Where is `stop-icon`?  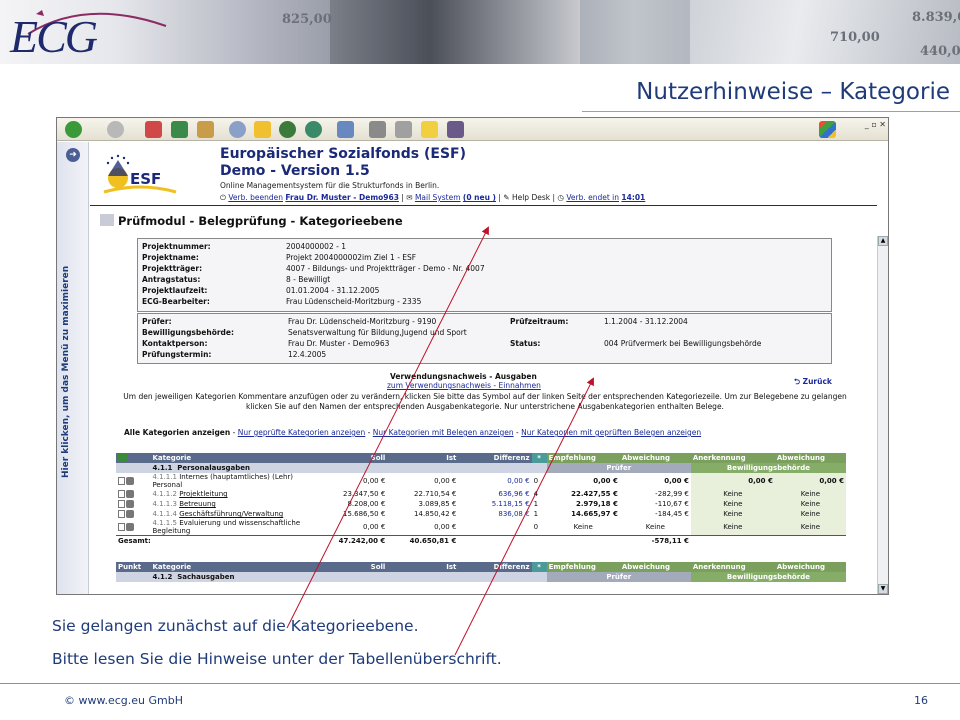 stop-icon is located at coordinates (153, 129).